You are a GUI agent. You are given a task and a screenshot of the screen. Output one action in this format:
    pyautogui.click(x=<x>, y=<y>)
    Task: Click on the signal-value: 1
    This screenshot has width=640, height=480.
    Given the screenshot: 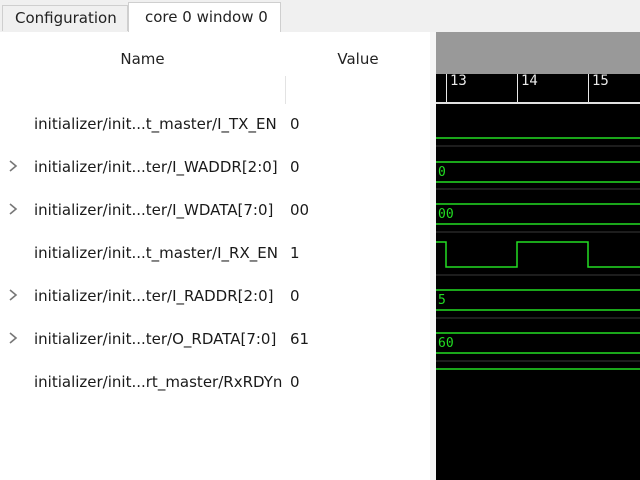 What is the action you would take?
    pyautogui.click(x=295, y=253)
    